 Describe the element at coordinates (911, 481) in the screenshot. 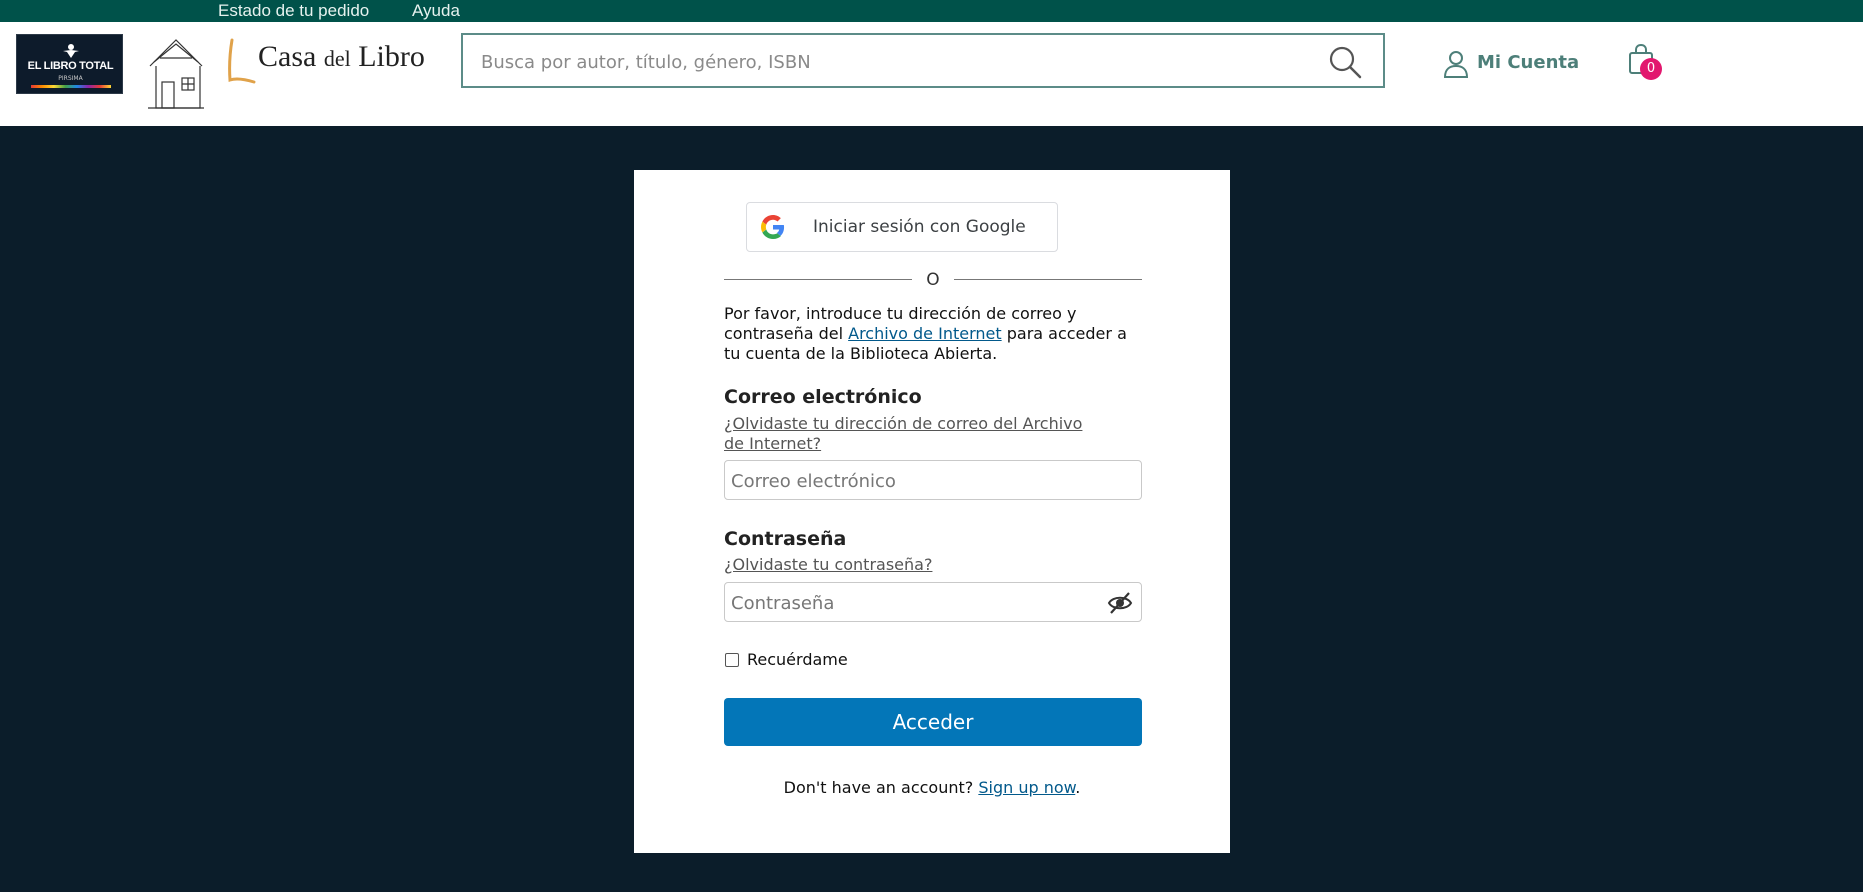

I see `email-field` at that location.